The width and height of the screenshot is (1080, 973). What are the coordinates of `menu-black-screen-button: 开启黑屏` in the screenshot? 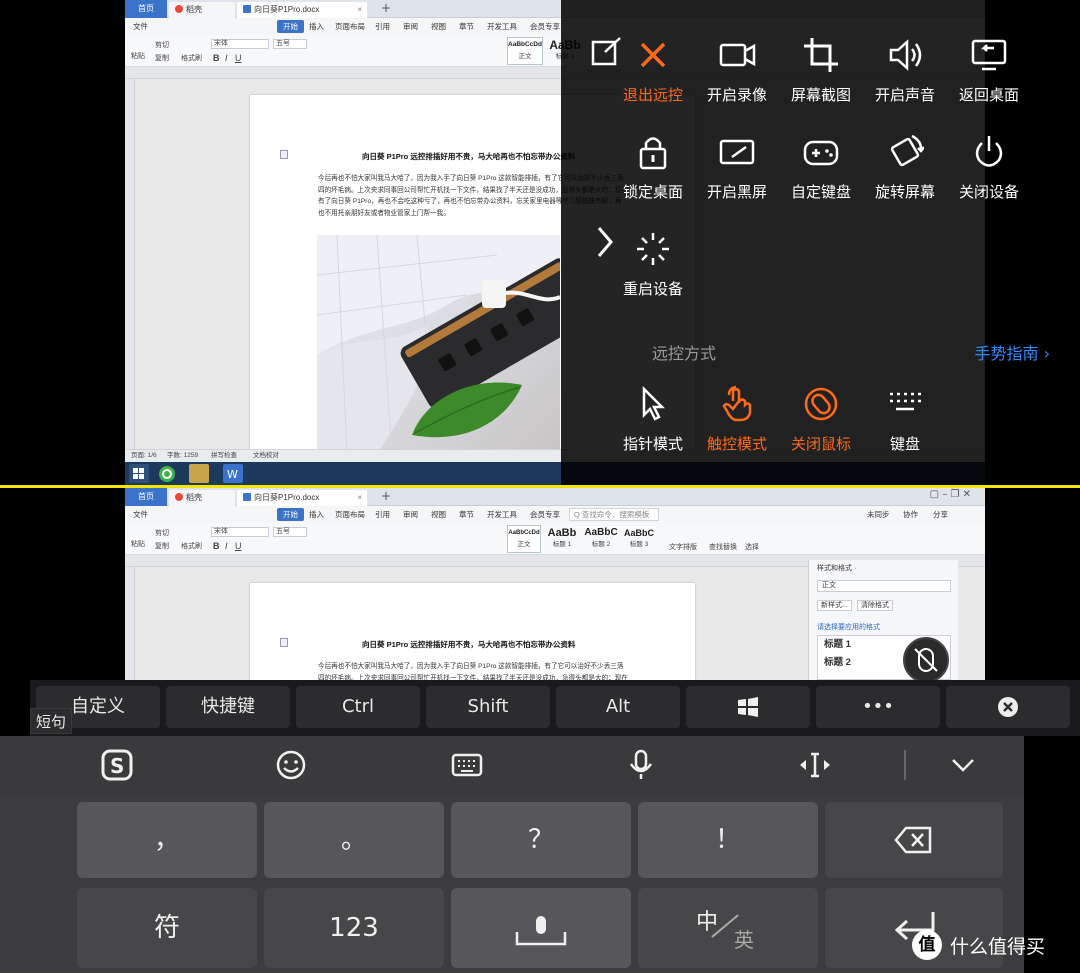 It's located at (737, 167).